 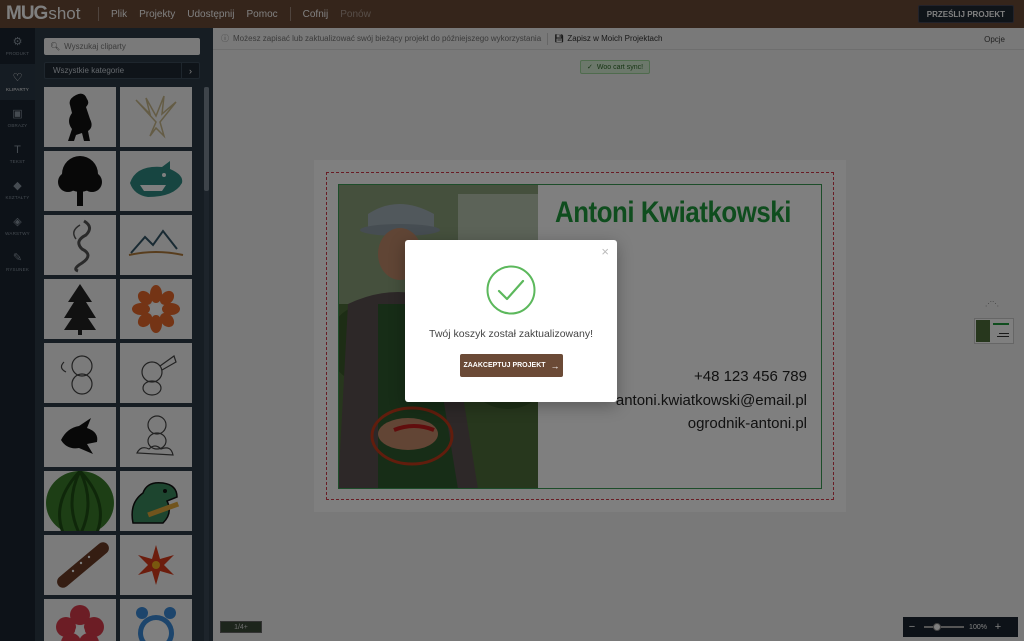 I want to click on success-check-icon, so click(x=511, y=290).